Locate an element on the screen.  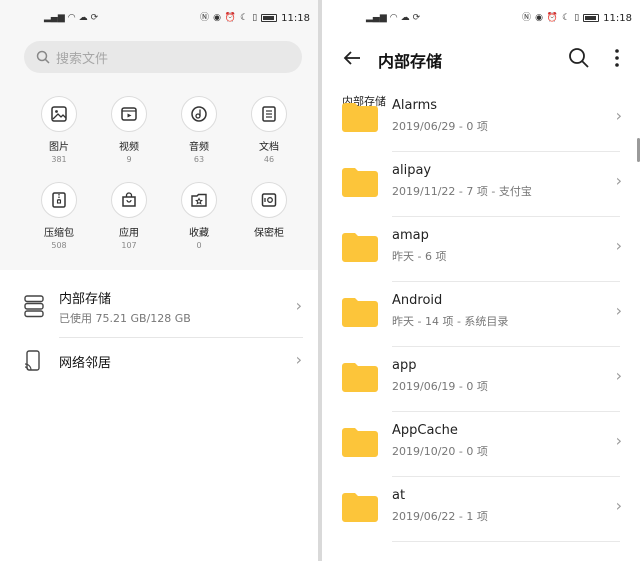
category-documents: 文档 46 is located at coordinates (269, 134).